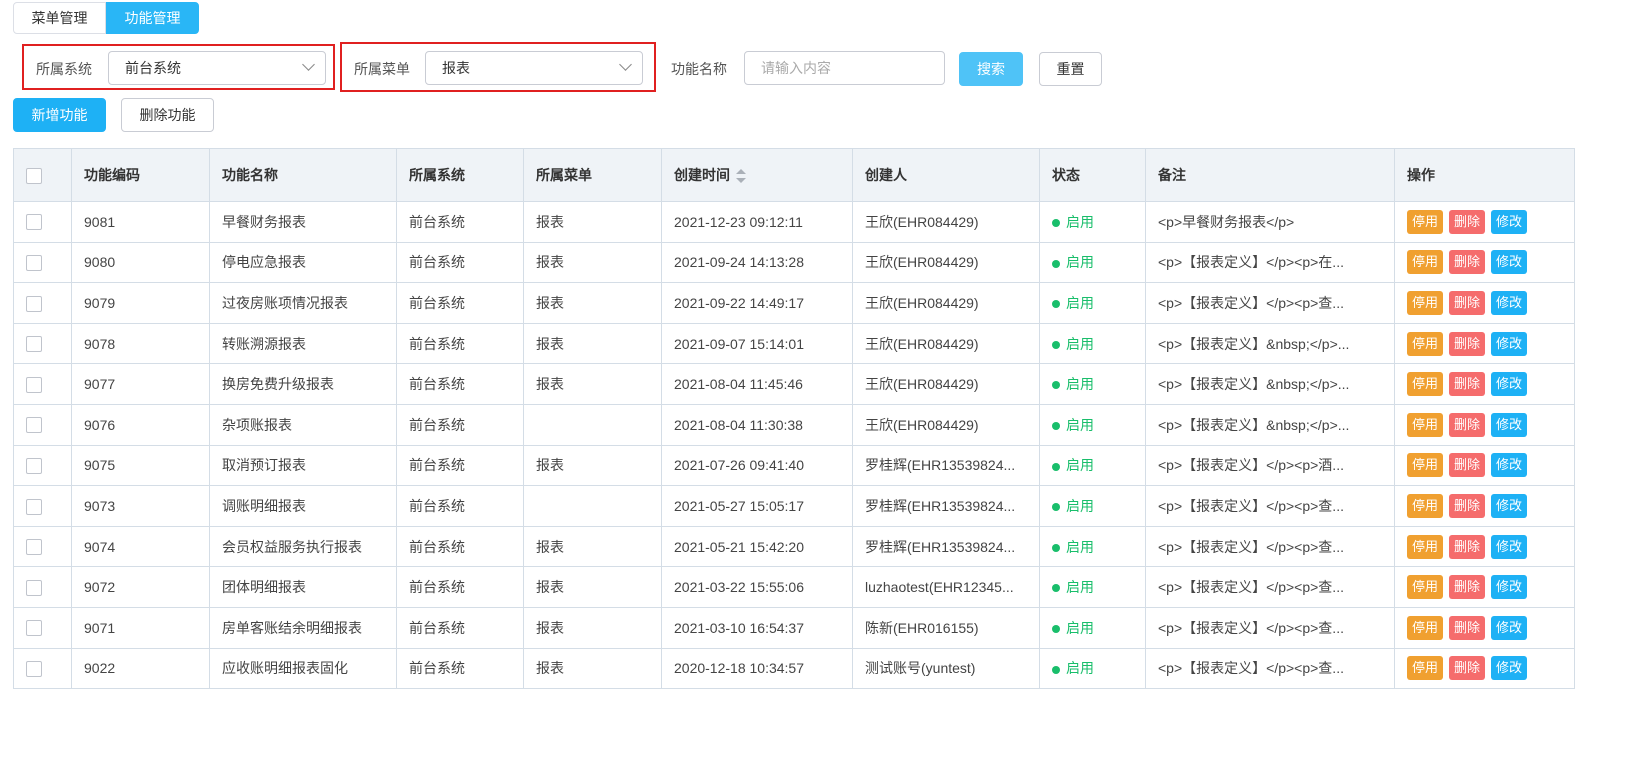  I want to click on cell-created: 2021-08-04 11:30:38, so click(757, 424).